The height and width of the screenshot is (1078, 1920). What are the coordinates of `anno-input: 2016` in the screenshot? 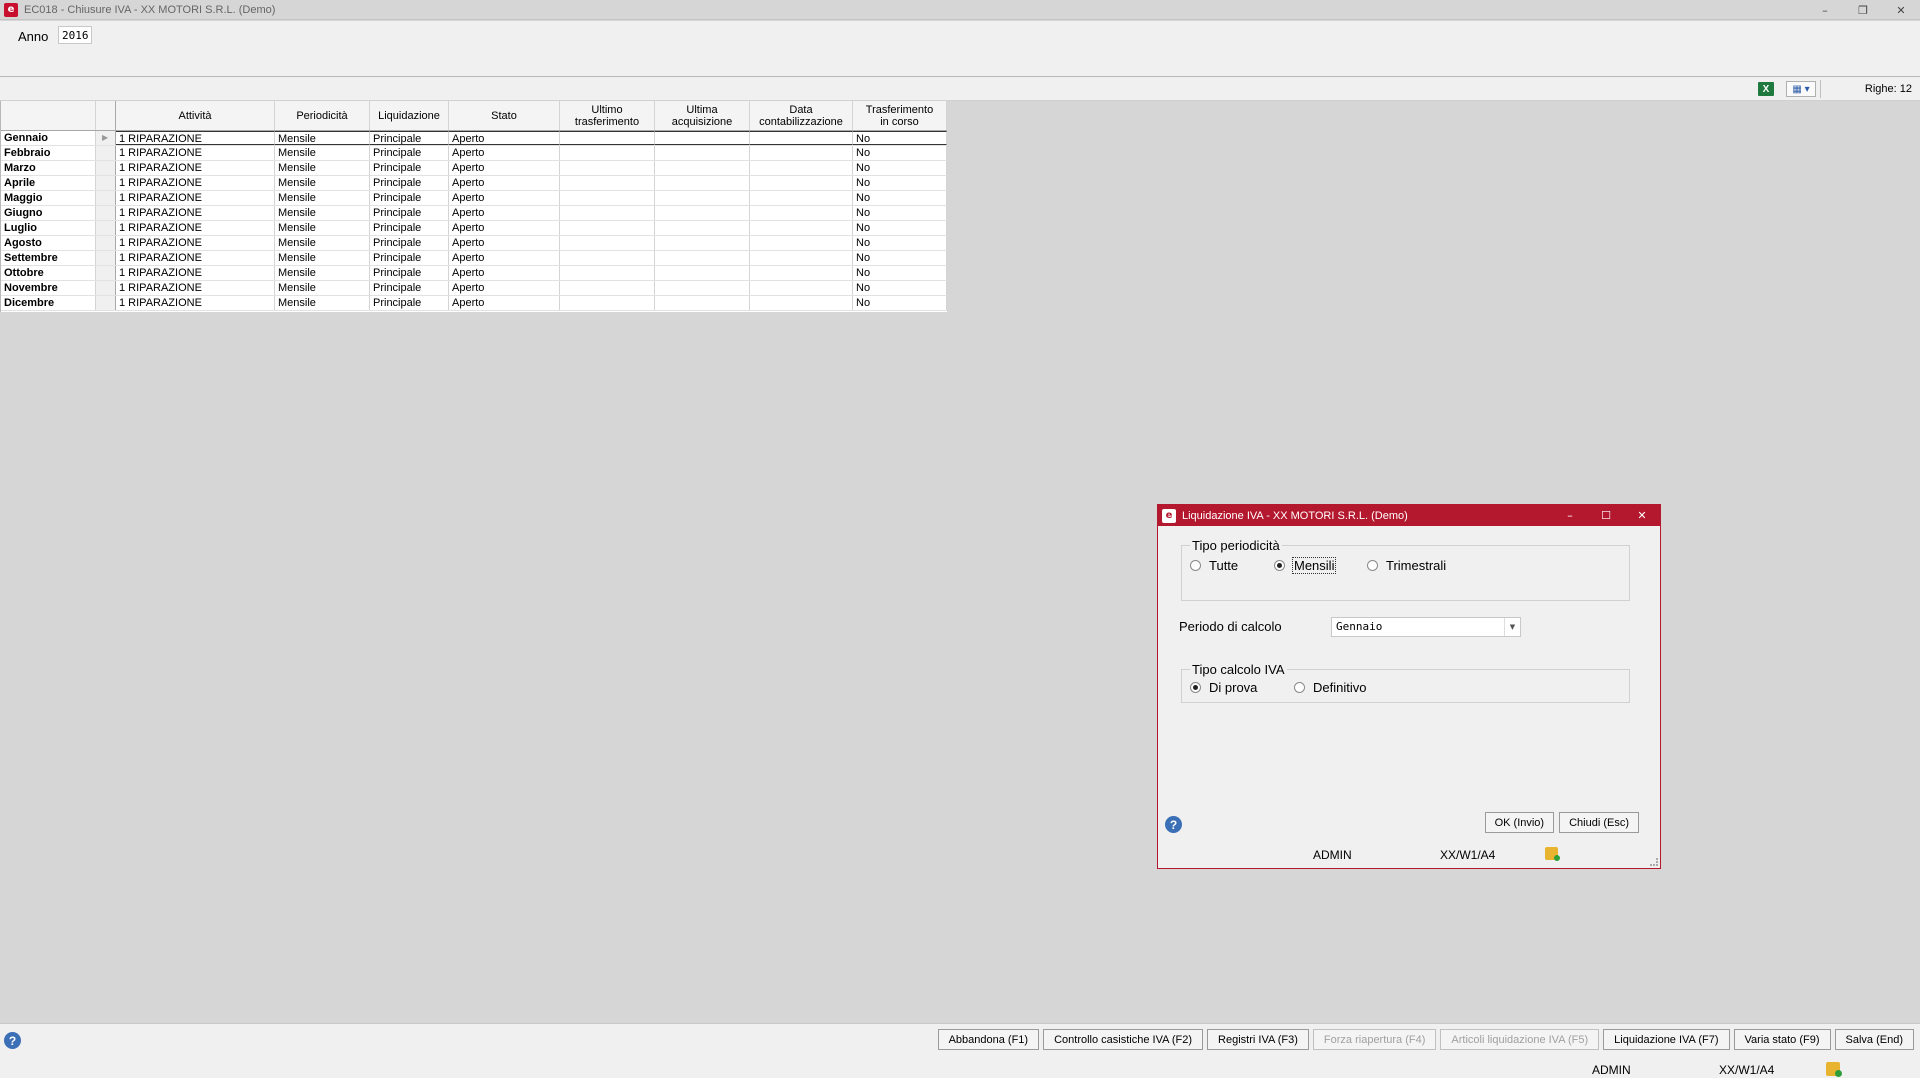 It's located at (75, 35).